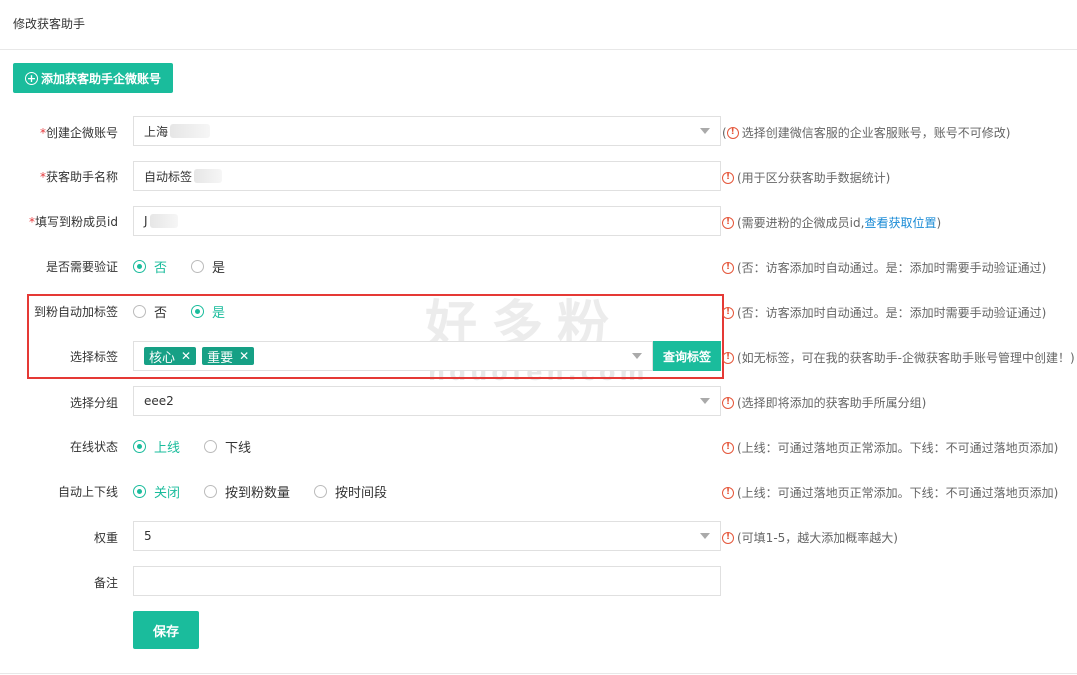 The height and width of the screenshot is (675, 1077). I want to click on weight-select-value: 5, so click(148, 536).